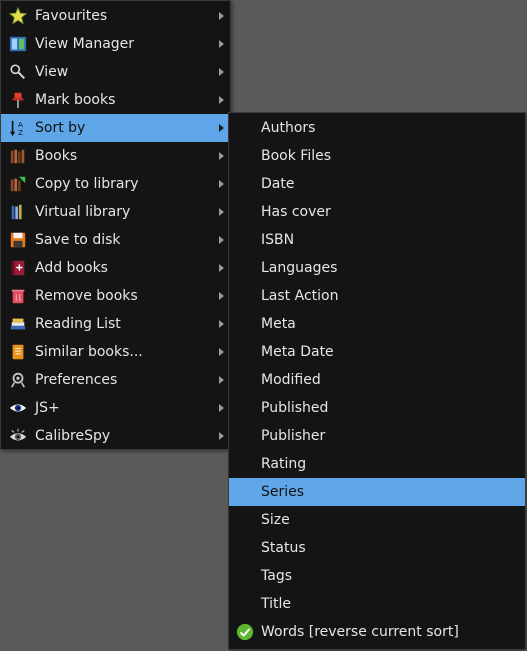 The width and height of the screenshot is (527, 651). Describe the element at coordinates (293, 436) in the screenshot. I see `sort-option-label: Publisher` at that location.